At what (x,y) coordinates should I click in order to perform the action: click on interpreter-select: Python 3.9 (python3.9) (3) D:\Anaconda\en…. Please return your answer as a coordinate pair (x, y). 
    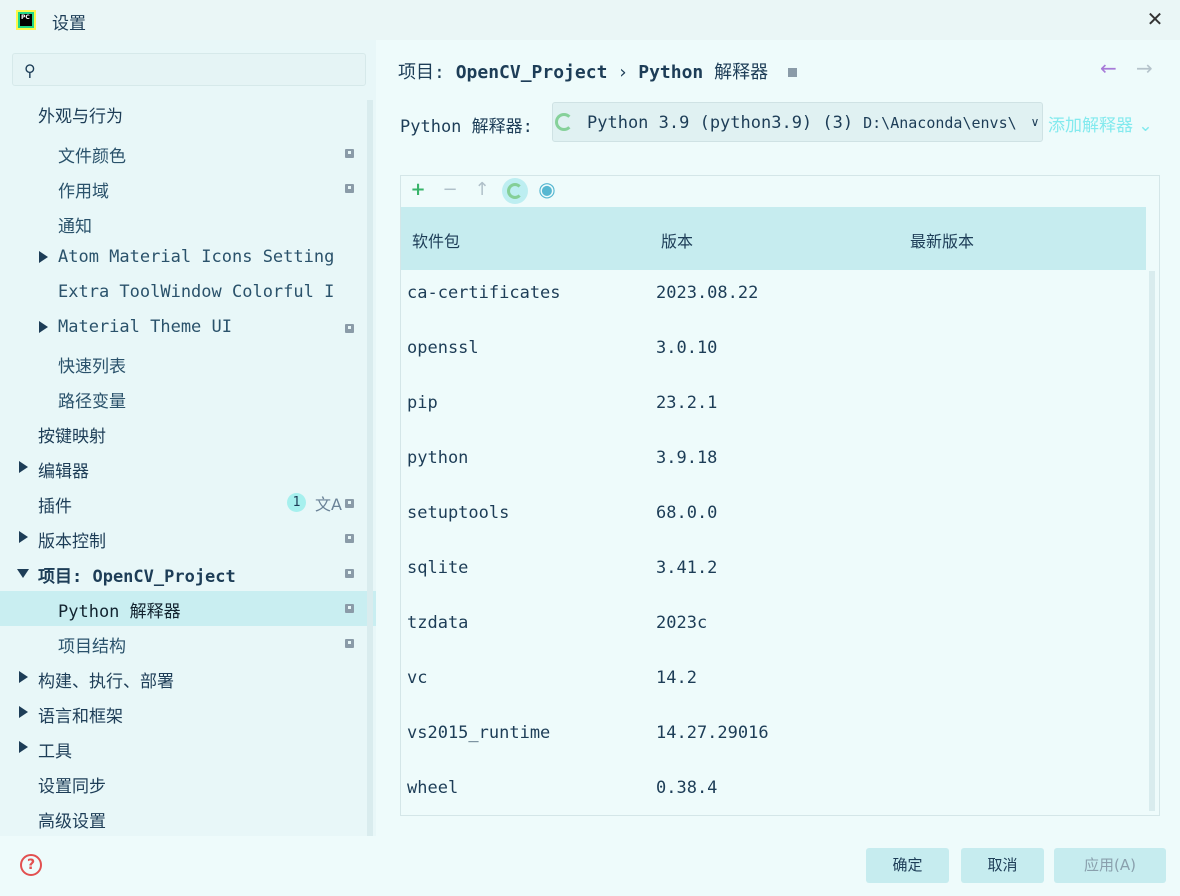
    Looking at the image, I should click on (797, 122).